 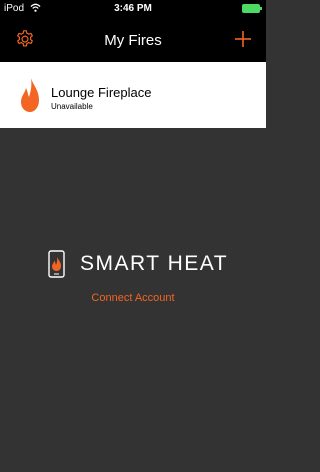 What do you see at coordinates (72, 106) in the screenshot?
I see `fire-status: Unavailable` at bounding box center [72, 106].